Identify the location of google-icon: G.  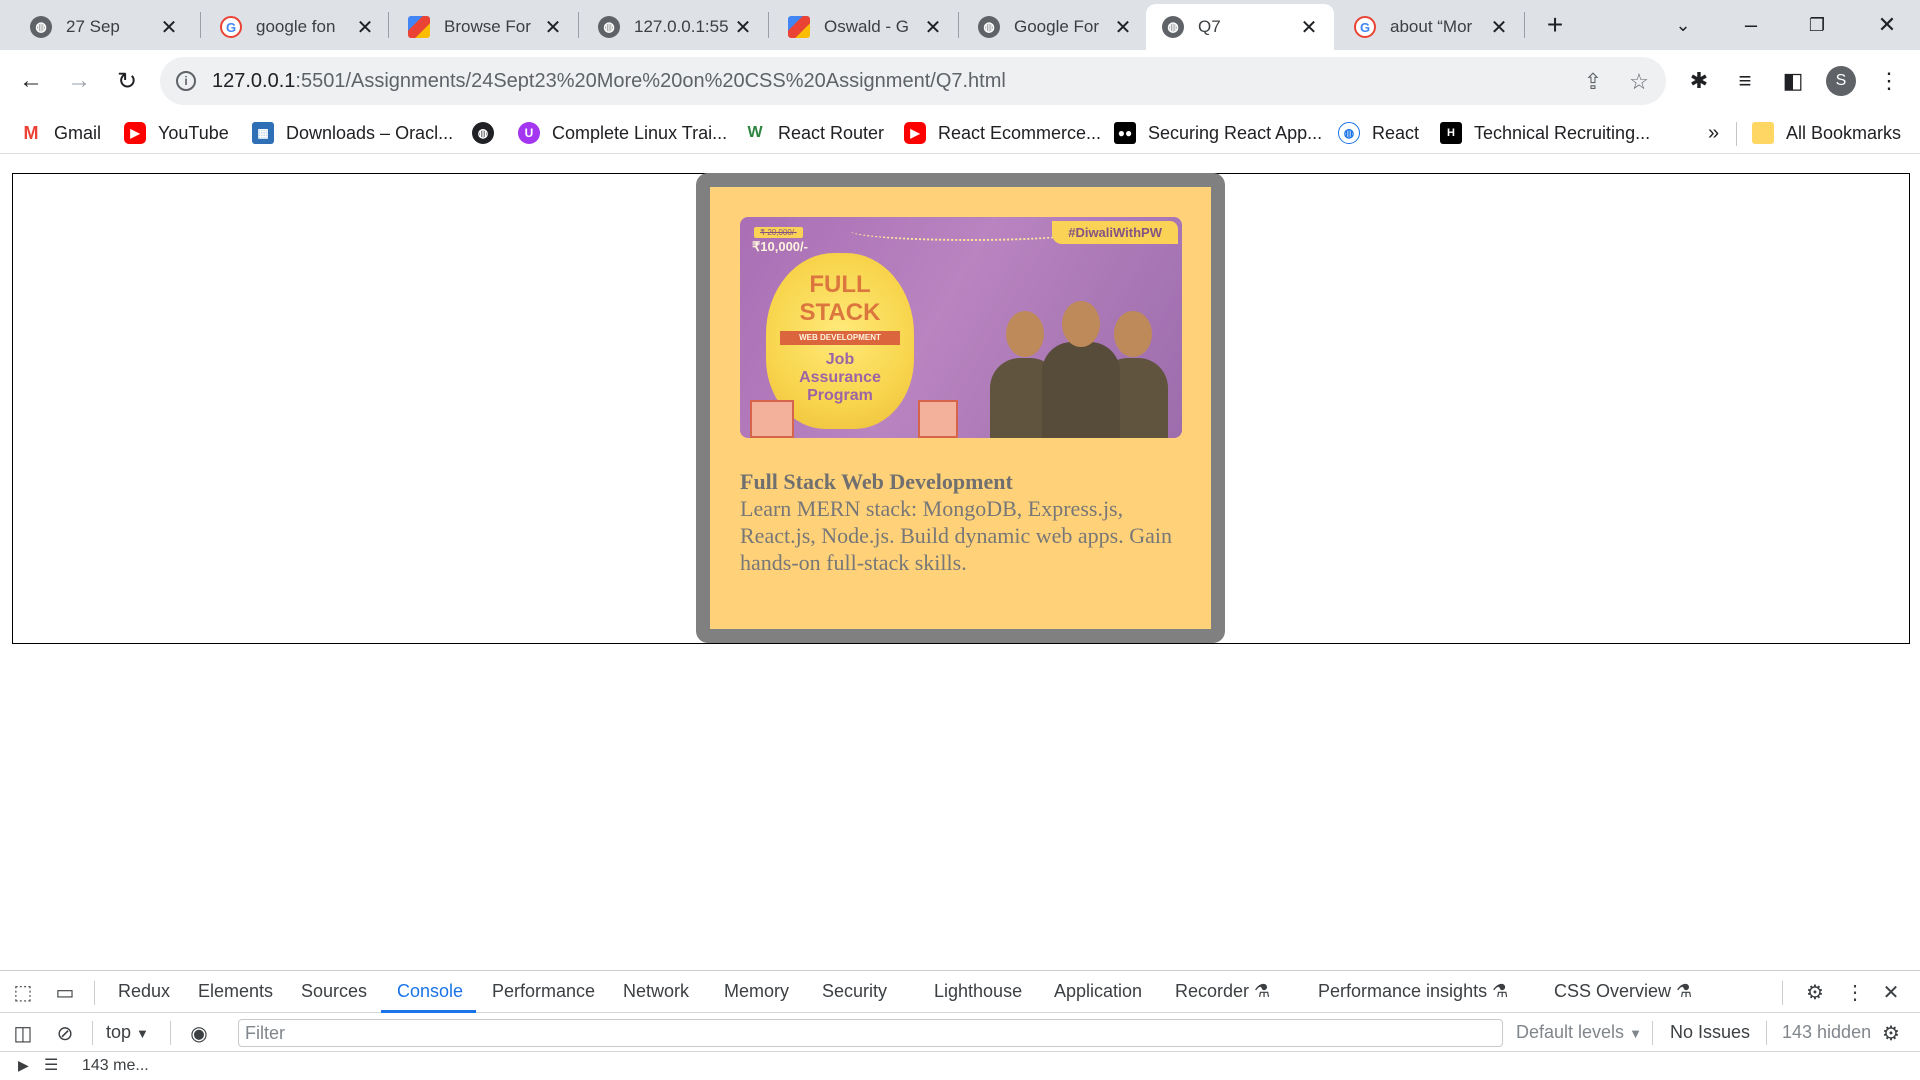
(1365, 27).